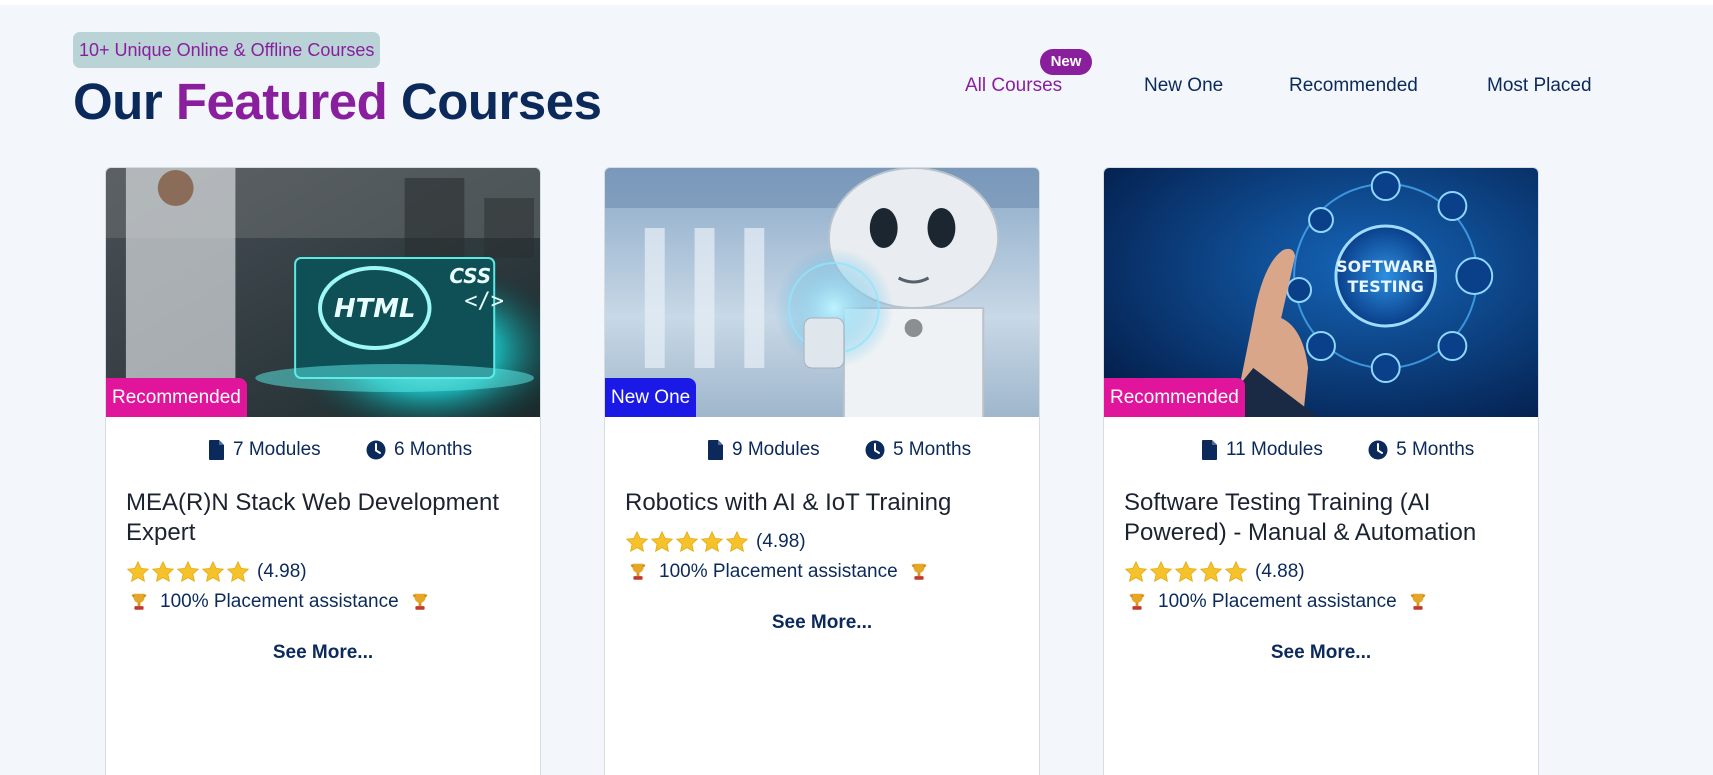 Image resolution: width=1713 pixels, height=775 pixels. What do you see at coordinates (375, 309) in the screenshot?
I see `svg-text: HTML` at bounding box center [375, 309].